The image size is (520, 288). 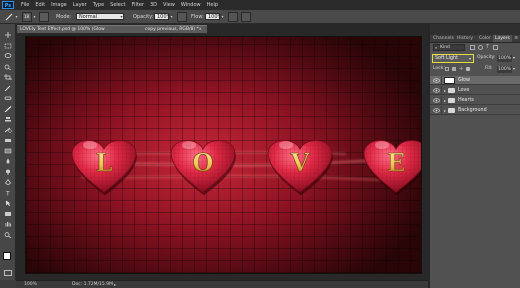 What do you see at coordinates (475, 69) in the screenshot?
I see `lock-row: Lock: ✛ Fill: 100% ▾` at bounding box center [475, 69].